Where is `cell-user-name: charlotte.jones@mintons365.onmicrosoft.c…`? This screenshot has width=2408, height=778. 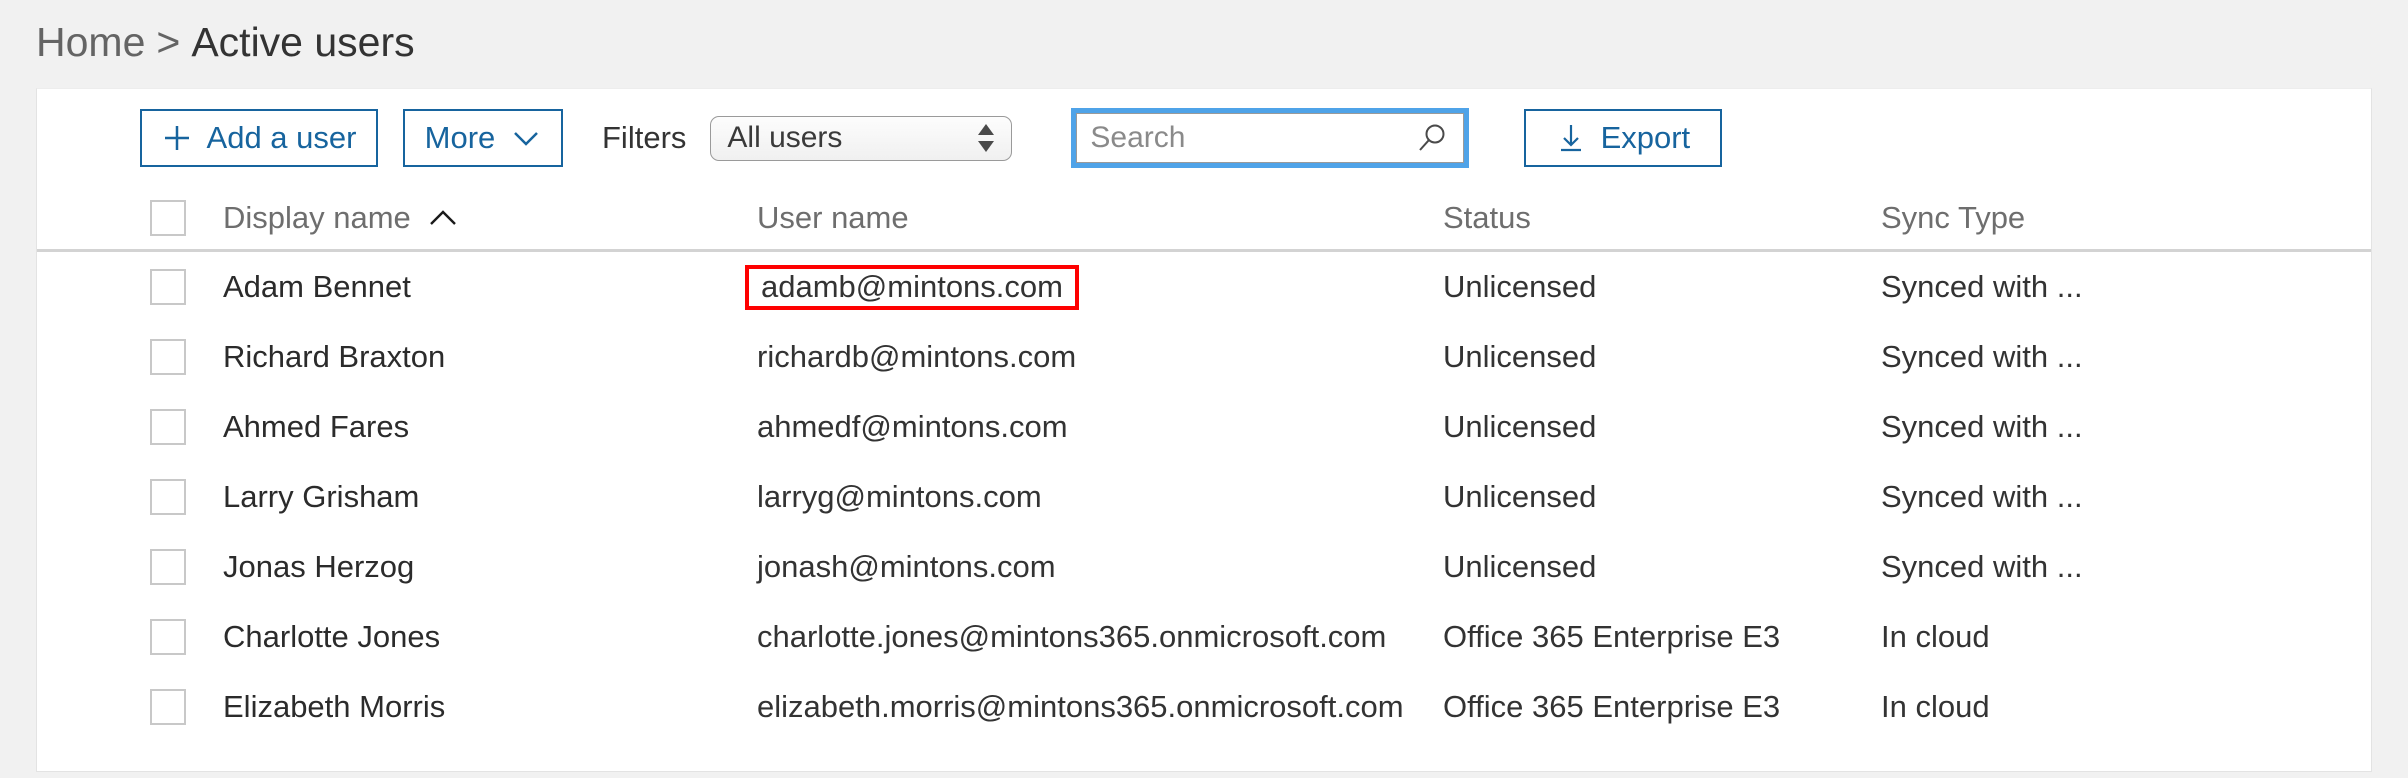
cell-user-name: charlotte.jones@mintons365.onmicrosoft.c… is located at coordinates (1072, 636).